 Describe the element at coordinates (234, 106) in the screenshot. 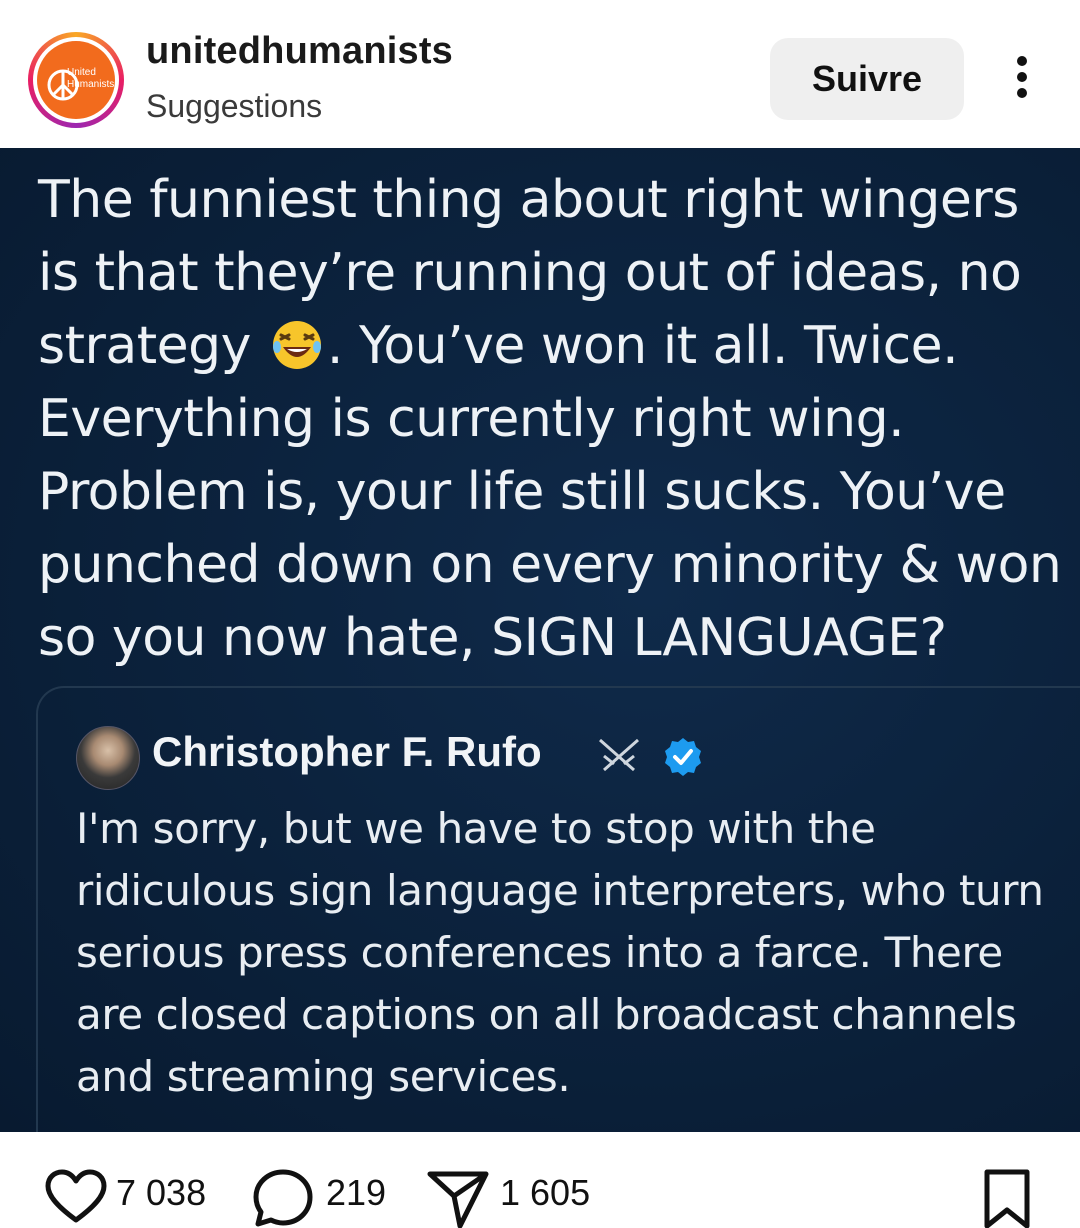

I see `account-subtitle: Suggestions` at that location.